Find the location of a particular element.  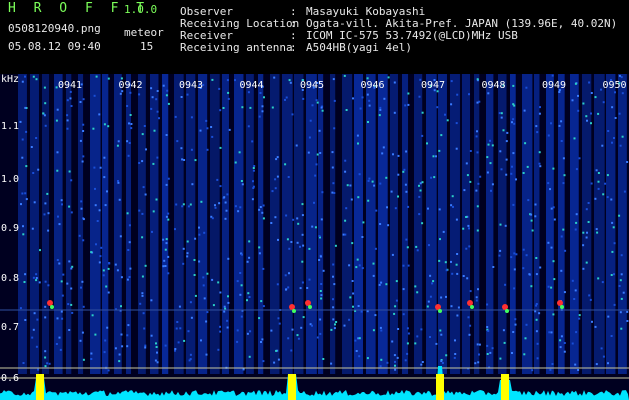

y-tick-label: 1.1 is located at coordinates (10, 126).